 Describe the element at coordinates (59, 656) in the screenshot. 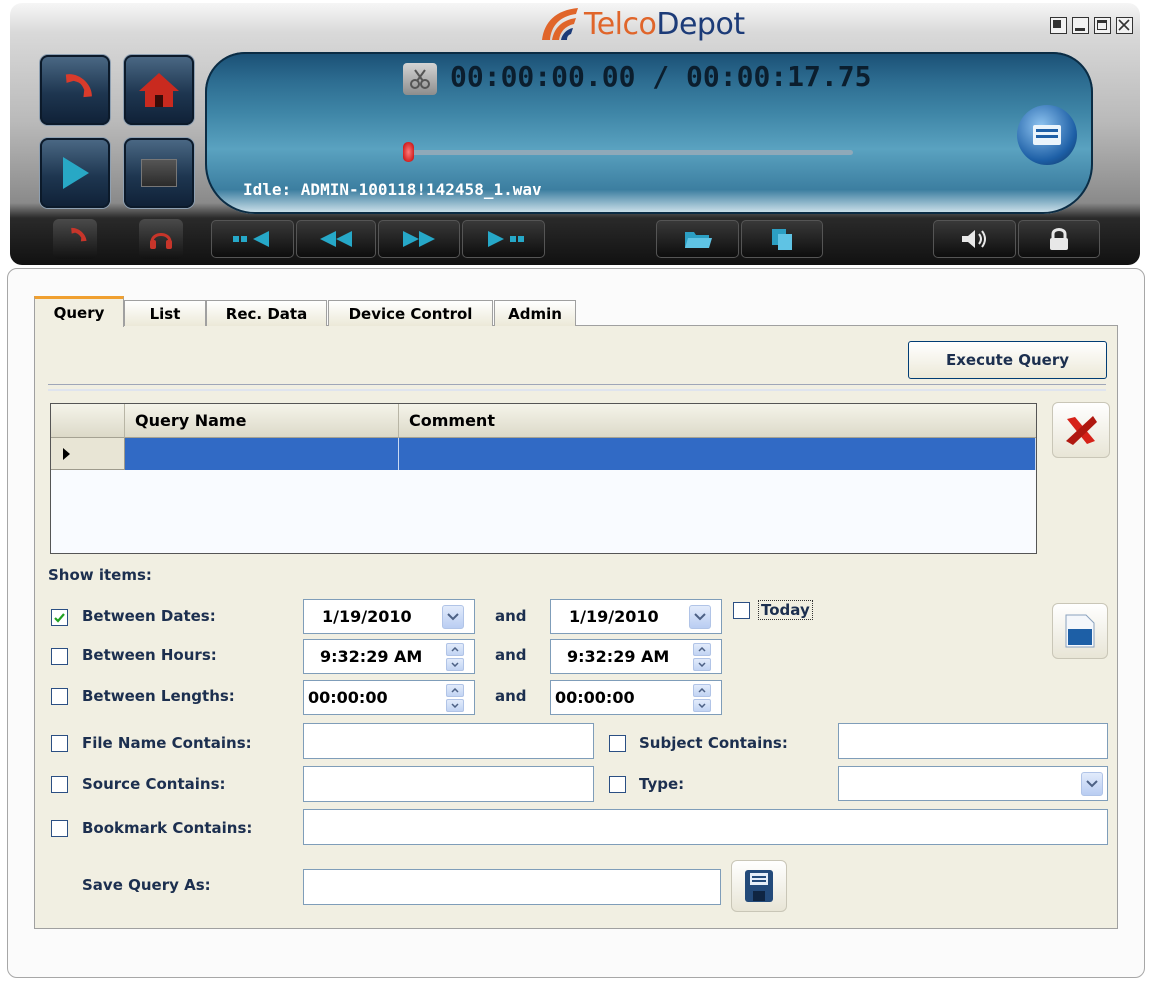

I see `between-hours-checkbox` at that location.